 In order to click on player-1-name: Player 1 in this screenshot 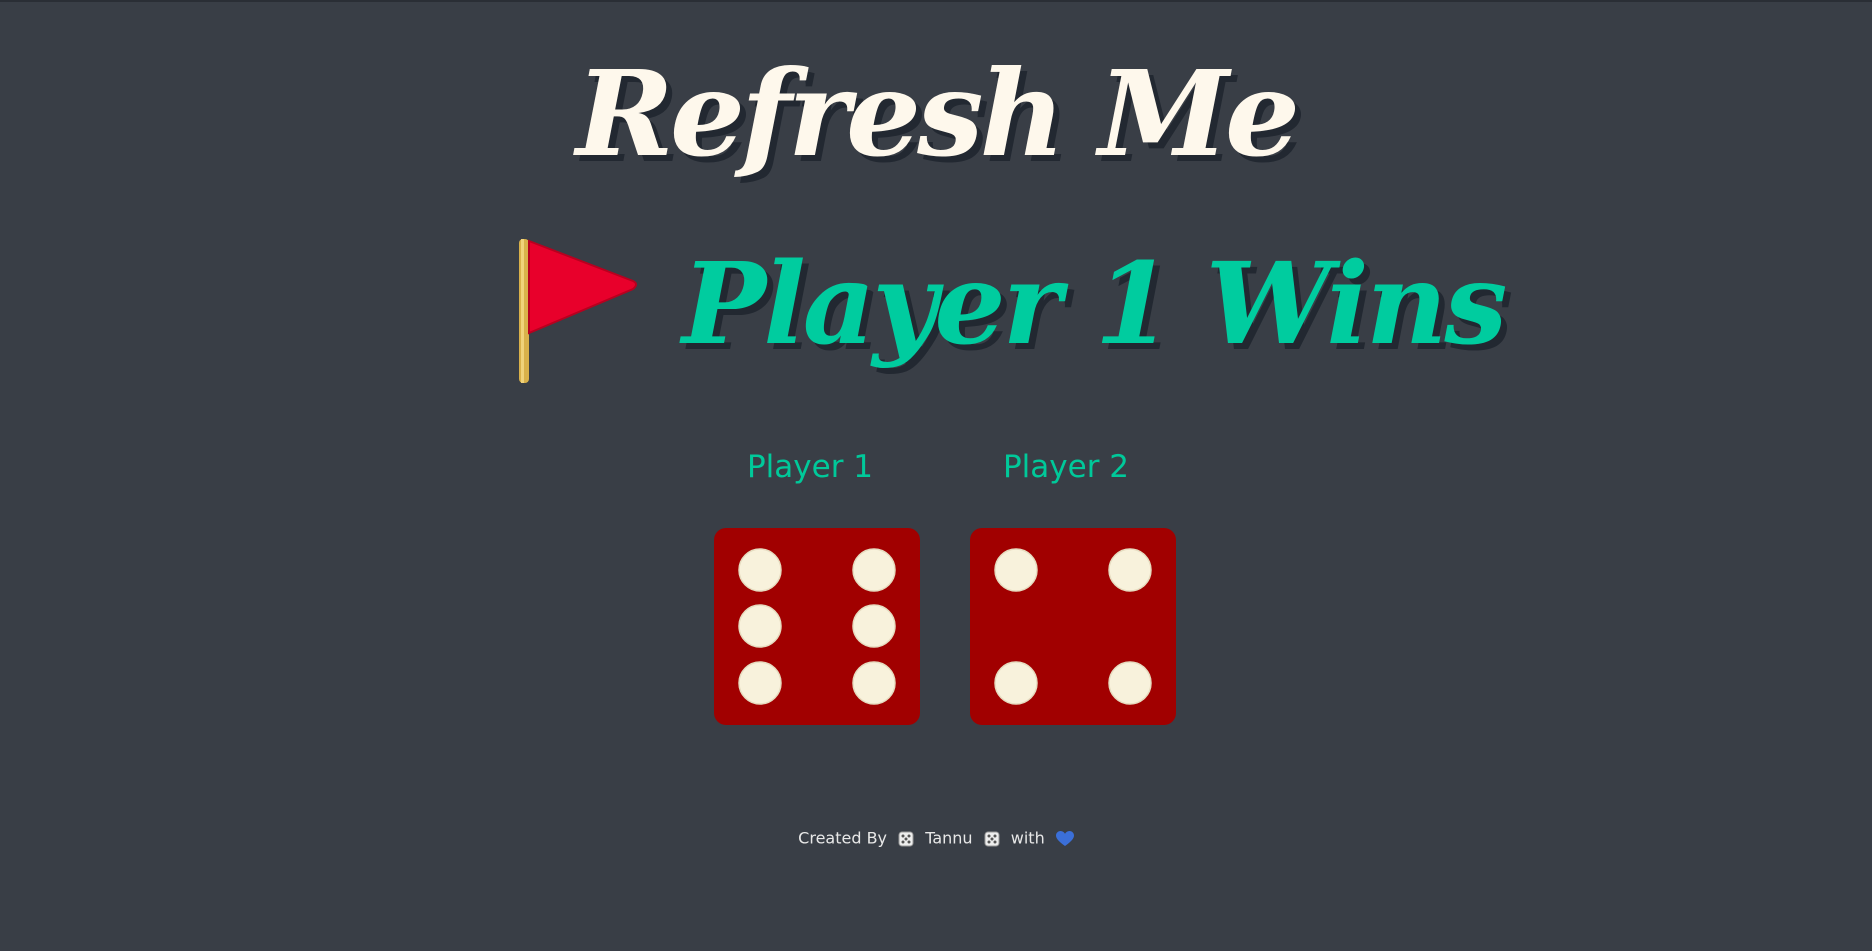, I will do `click(810, 467)`.